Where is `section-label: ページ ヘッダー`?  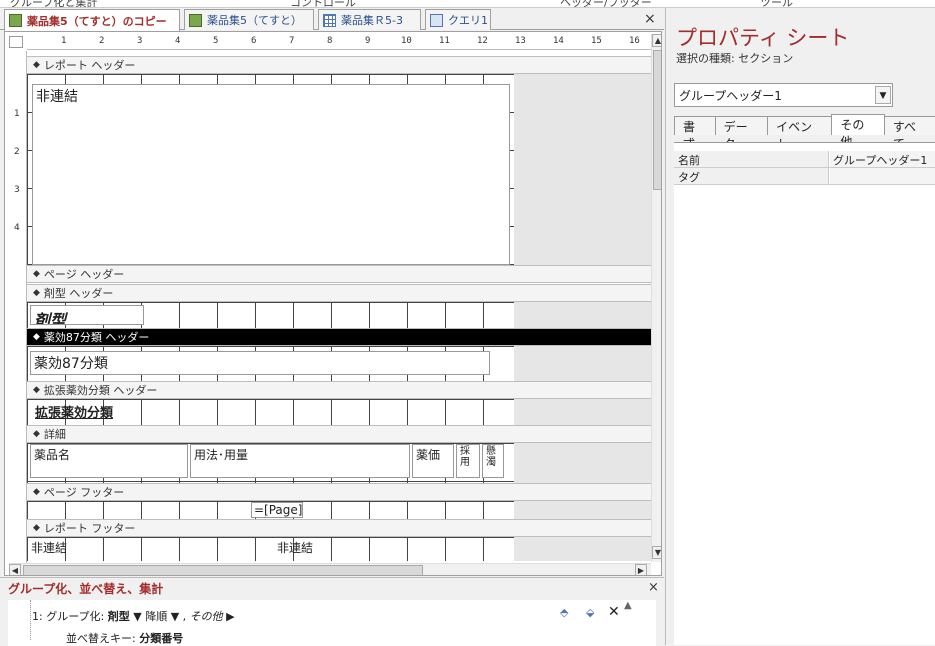 section-label: ページ ヘッダー is located at coordinates (84, 274).